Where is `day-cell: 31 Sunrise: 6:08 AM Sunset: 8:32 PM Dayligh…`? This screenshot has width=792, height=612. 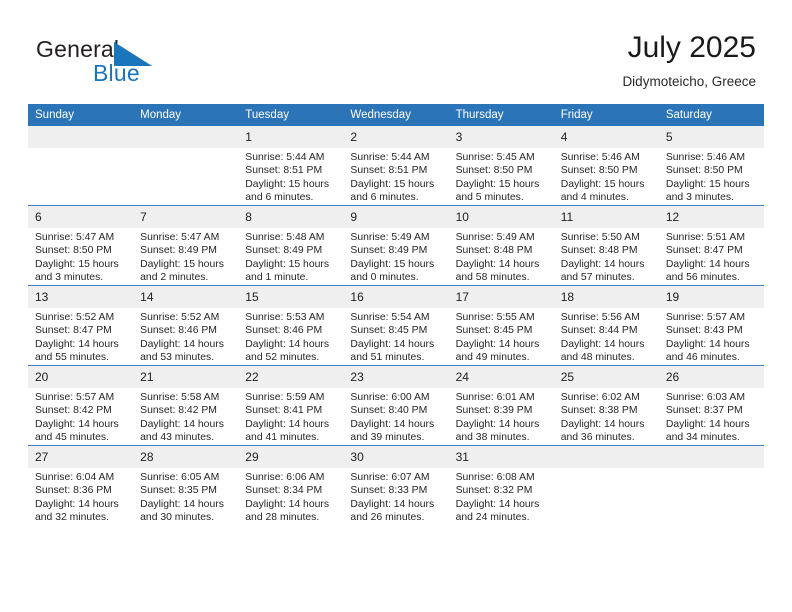 day-cell: 31 Sunrise: 6:08 AM Sunset: 8:32 PM Dayligh… is located at coordinates (501, 485).